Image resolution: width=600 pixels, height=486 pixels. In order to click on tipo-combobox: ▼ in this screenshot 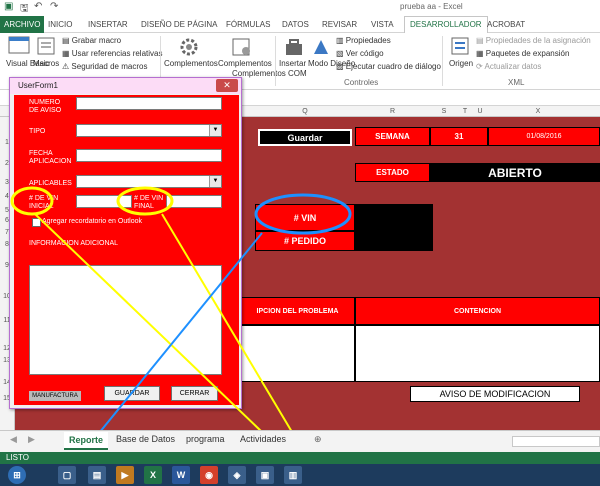, I will do `click(149, 130)`.